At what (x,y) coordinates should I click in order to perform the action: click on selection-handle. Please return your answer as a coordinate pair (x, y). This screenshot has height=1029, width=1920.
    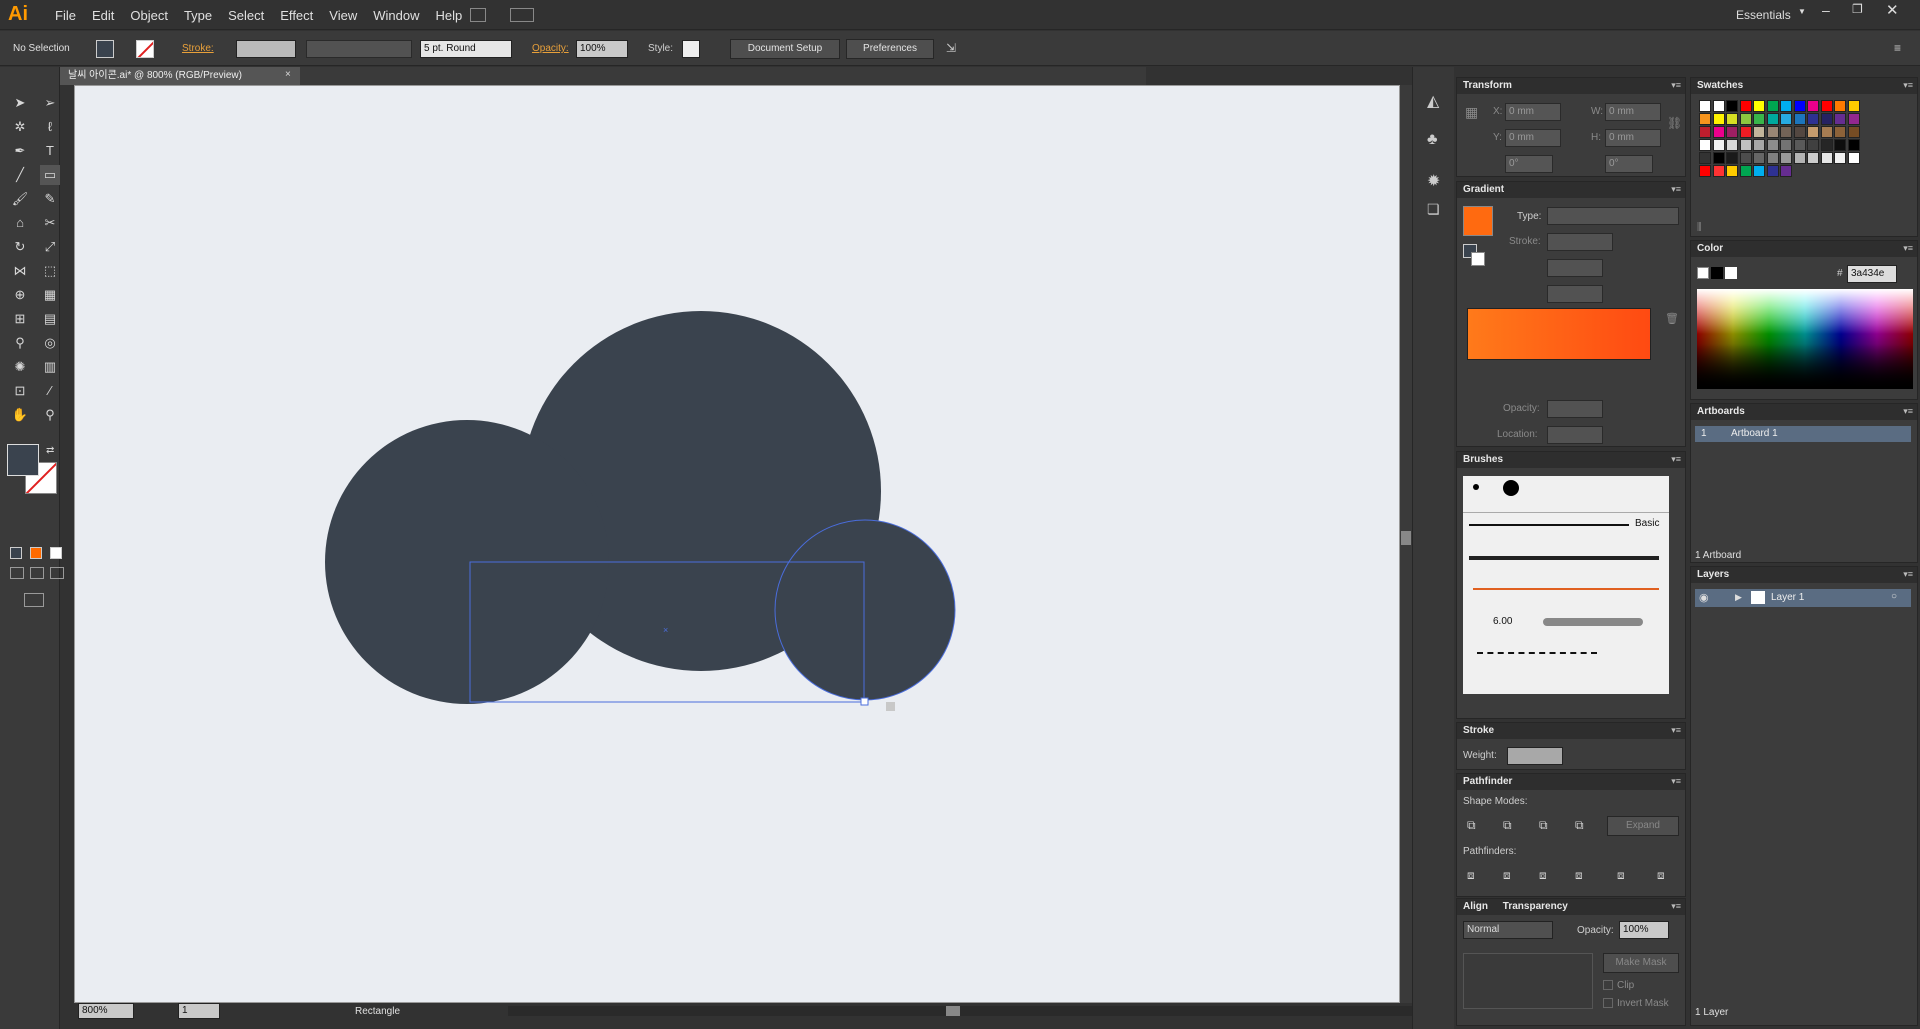
    Looking at the image, I should click on (864, 701).